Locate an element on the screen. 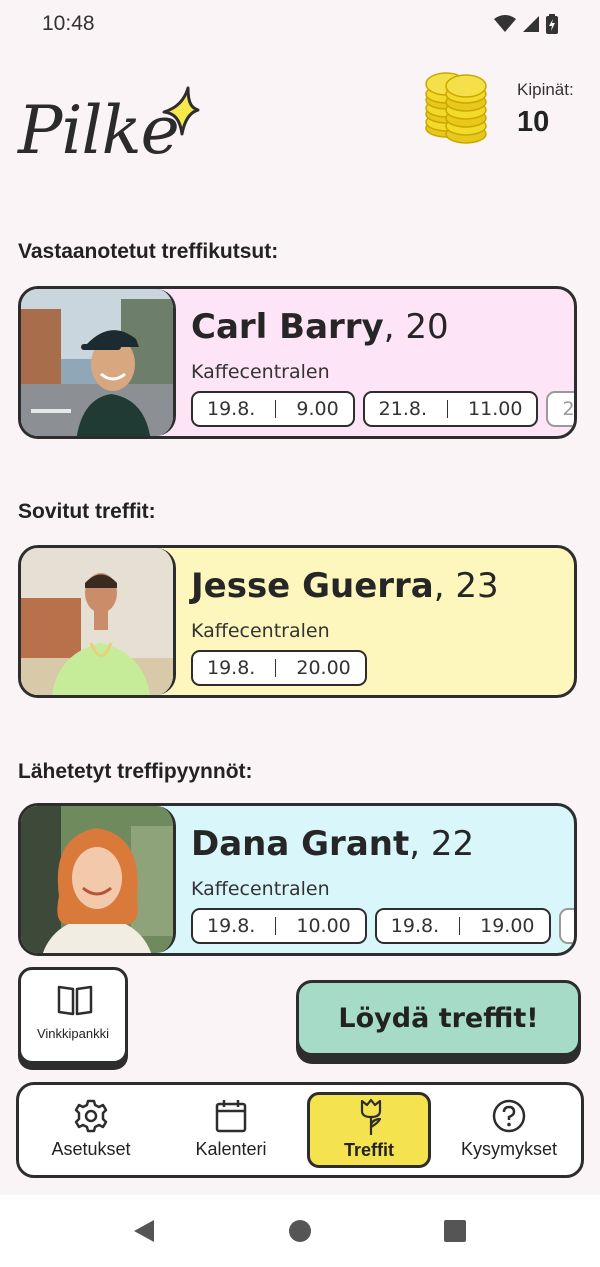  person-name: Jesse Guerra is located at coordinates (312, 586).